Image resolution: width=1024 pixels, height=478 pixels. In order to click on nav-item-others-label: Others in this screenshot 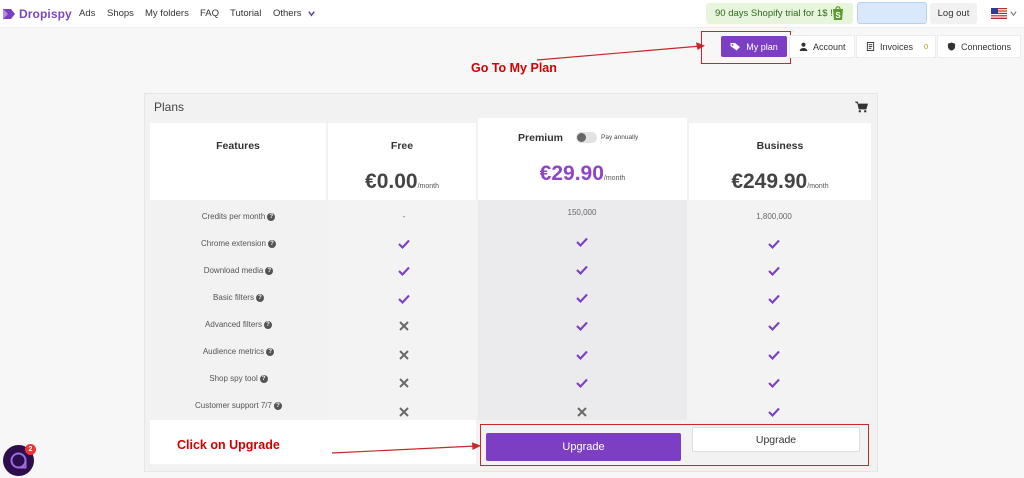, I will do `click(287, 13)`.